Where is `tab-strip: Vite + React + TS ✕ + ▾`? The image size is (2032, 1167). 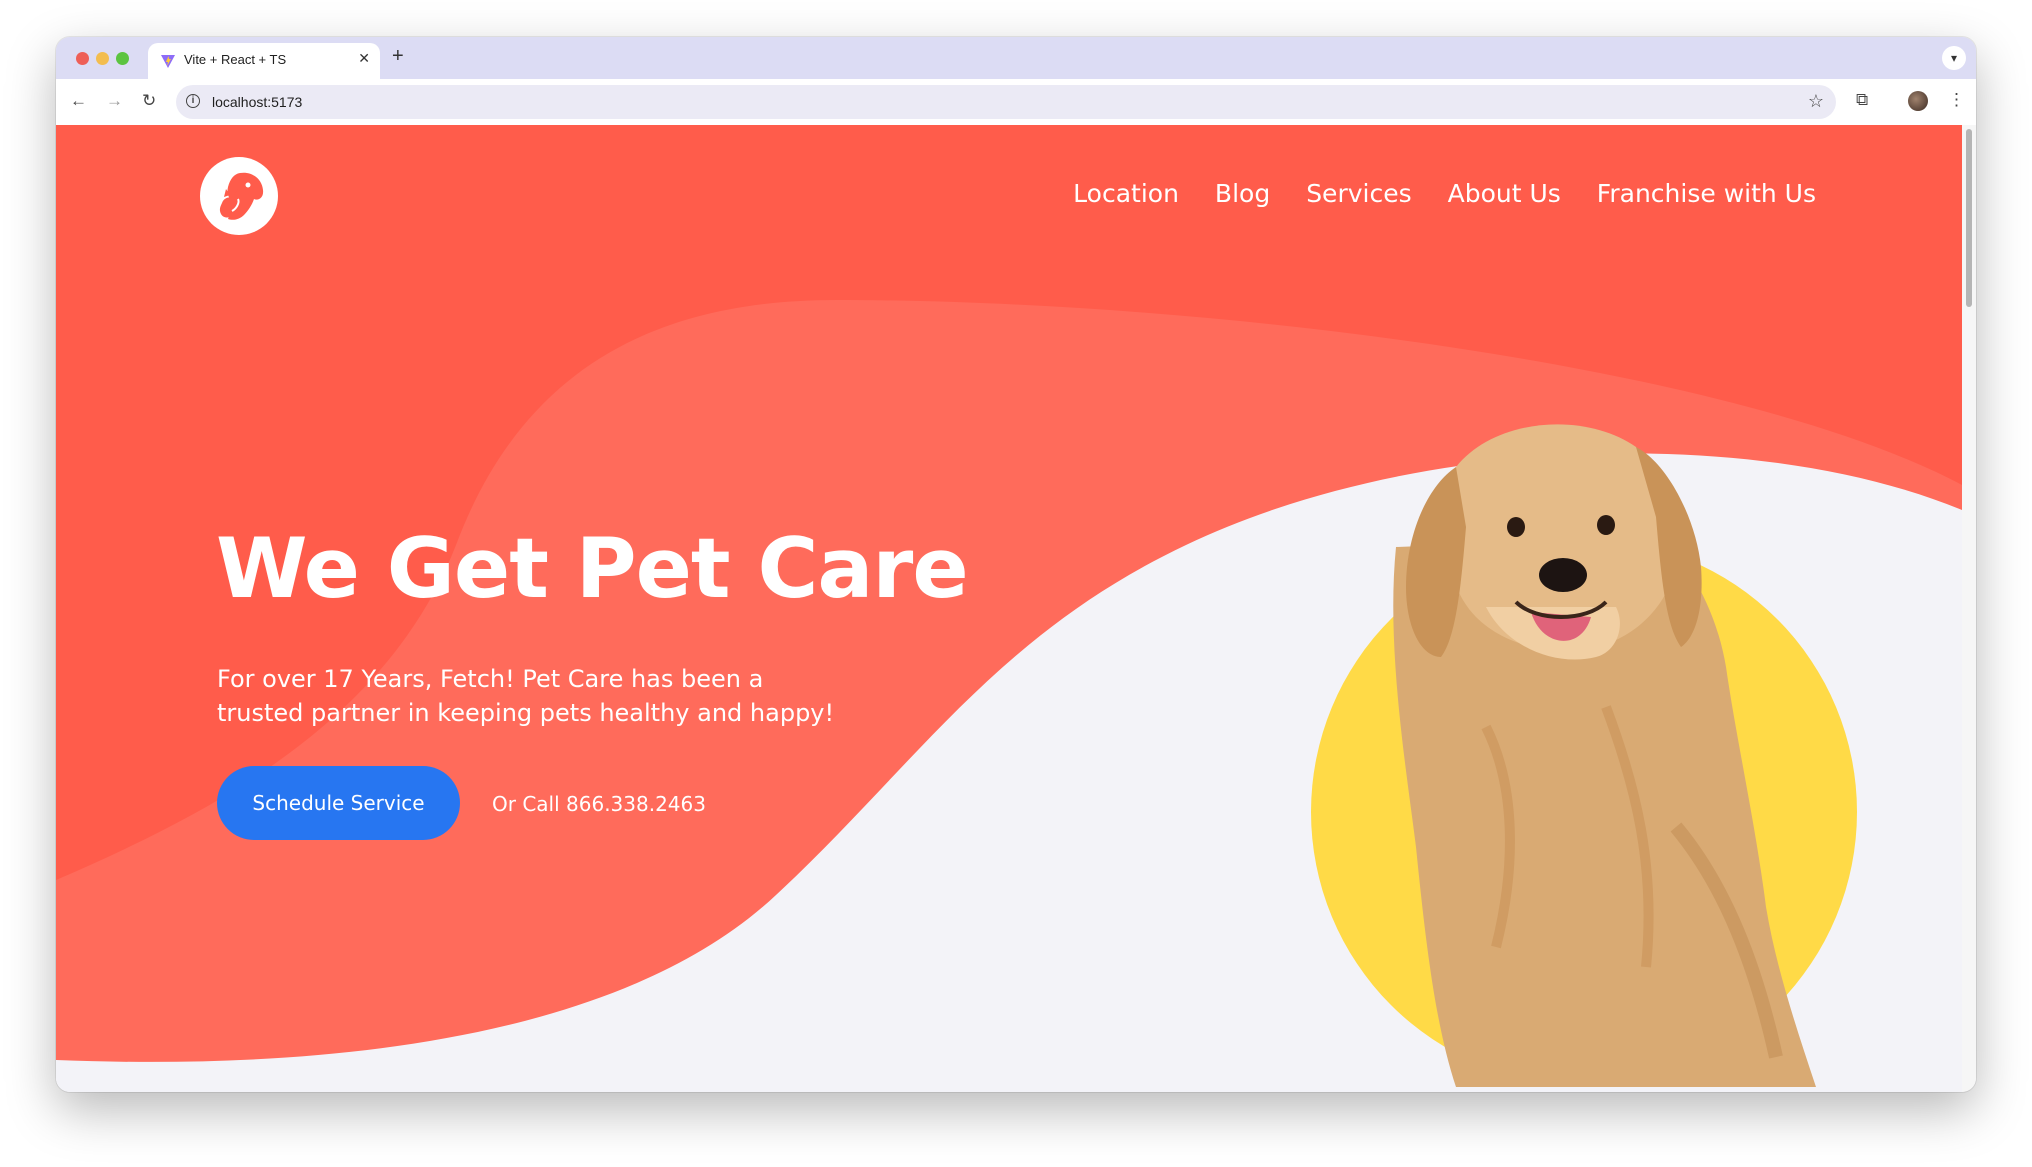
tab-strip: Vite + React + TS ✕ + ▾ is located at coordinates (1016, 58).